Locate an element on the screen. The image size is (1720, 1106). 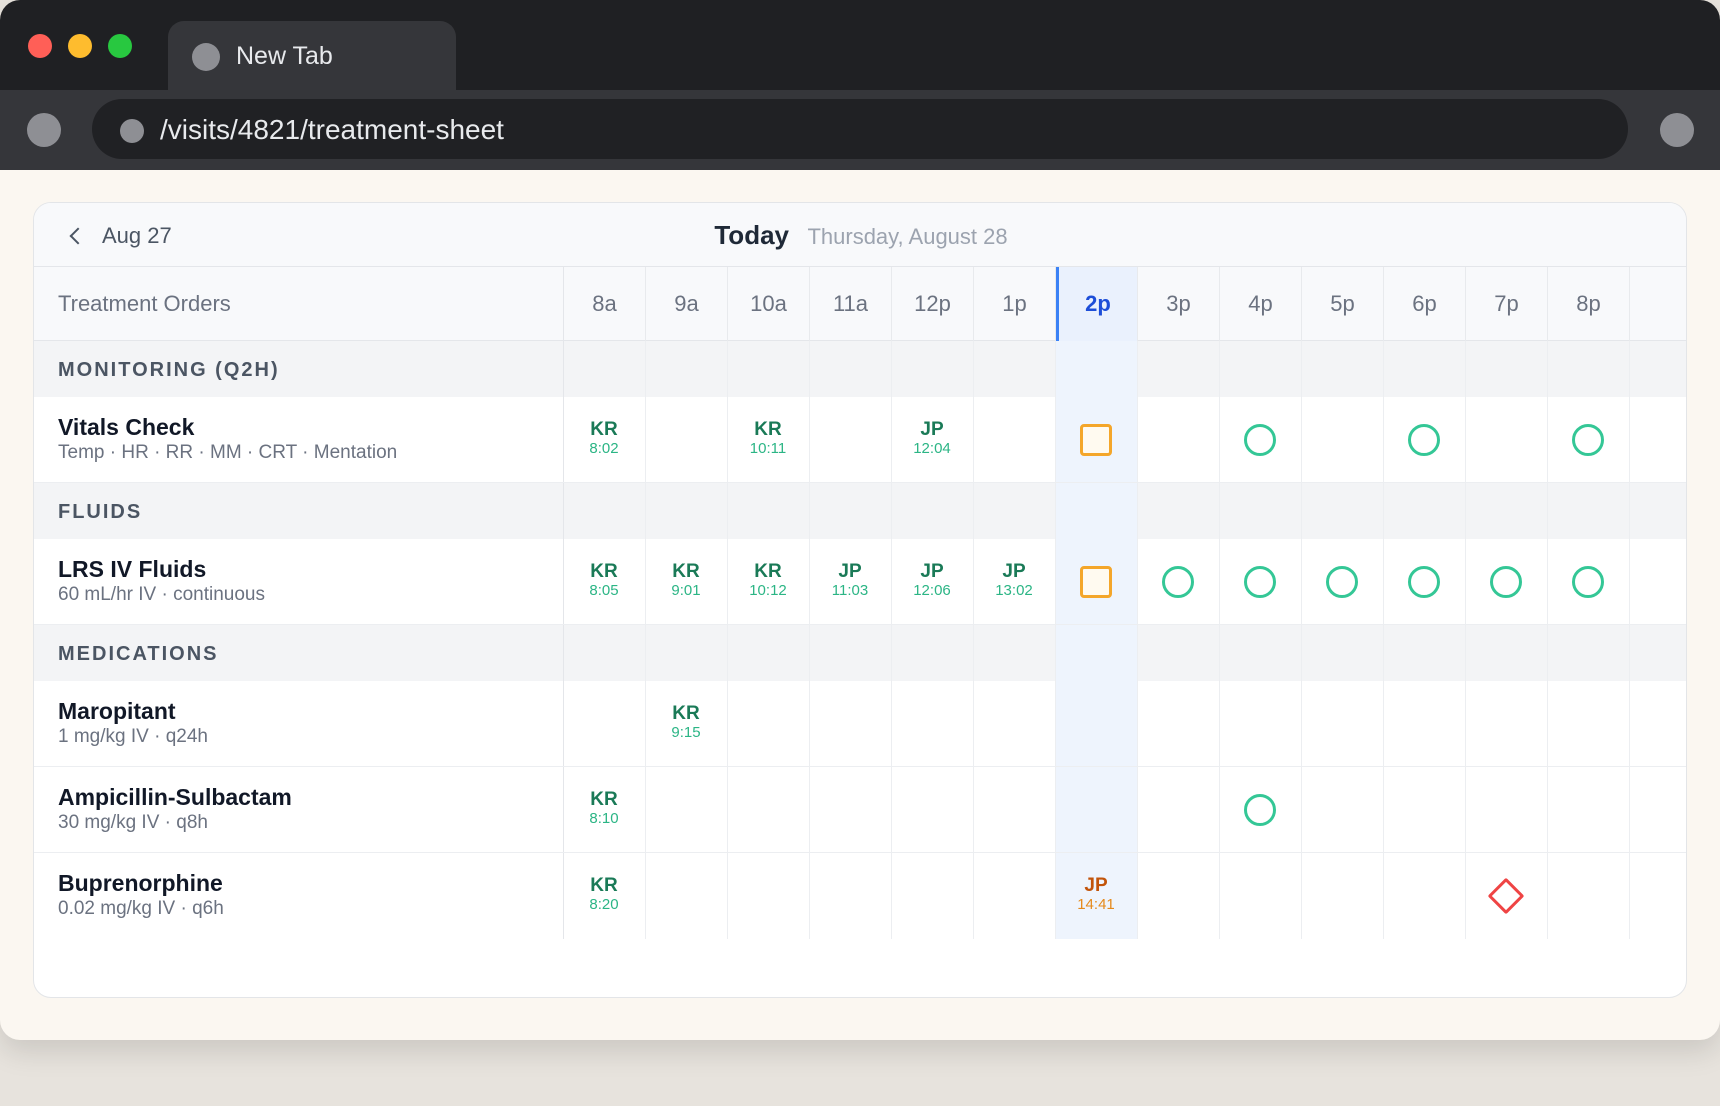
today-date: Thursday, August 28 is located at coordinates (907, 236).